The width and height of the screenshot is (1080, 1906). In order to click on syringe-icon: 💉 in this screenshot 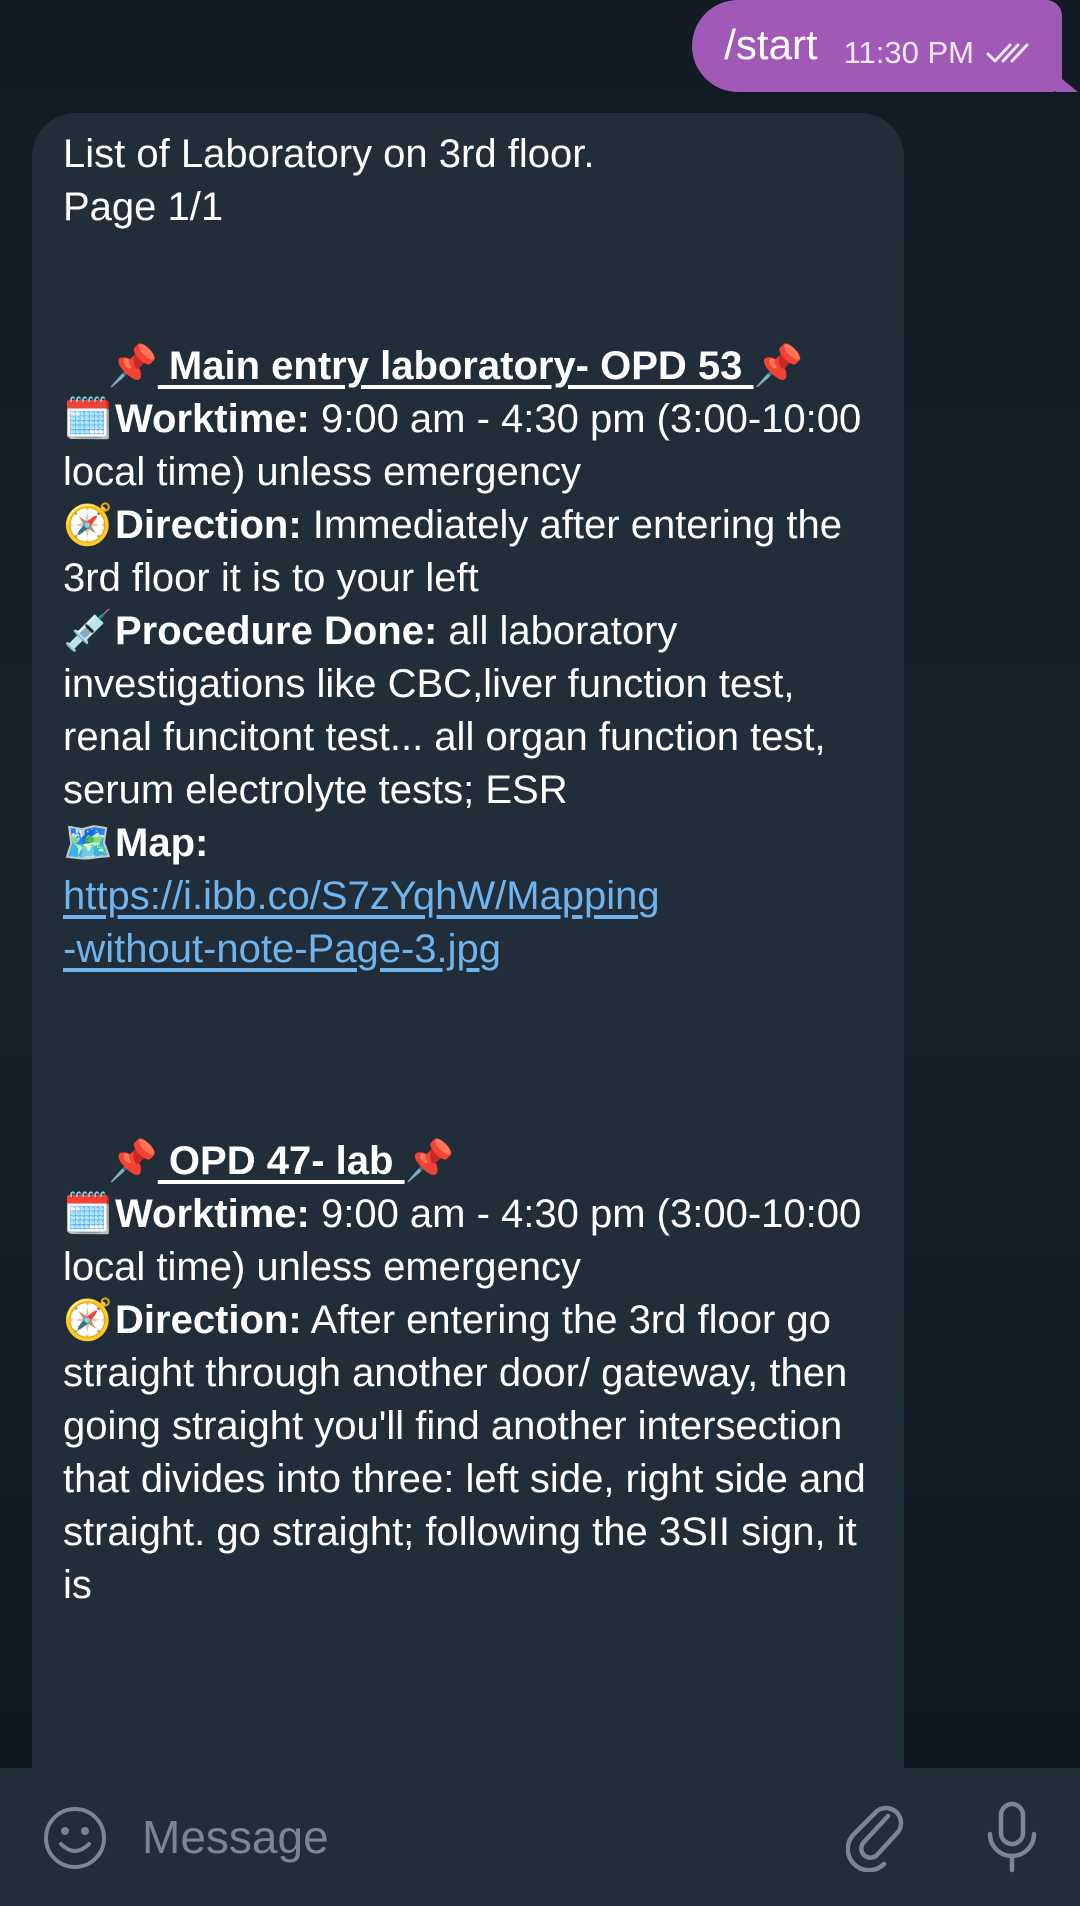, I will do `click(88, 631)`.